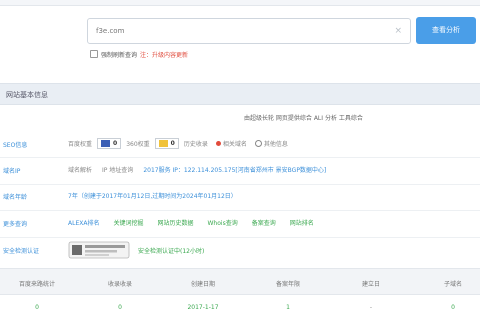 The image size is (480, 320). Describe the element at coordinates (240, 281) in the screenshot. I see `stats-table-header: 百度来路统计 收录收录 创建日期 备案年限 建立日 子域名` at that location.